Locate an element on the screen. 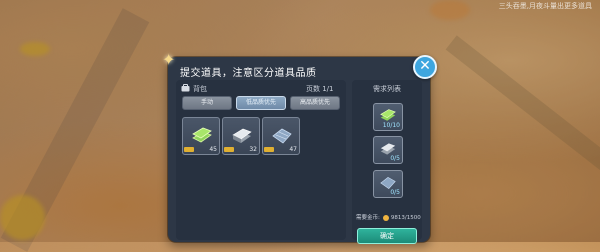  sort-manual-button: 手动 is located at coordinates (207, 103).